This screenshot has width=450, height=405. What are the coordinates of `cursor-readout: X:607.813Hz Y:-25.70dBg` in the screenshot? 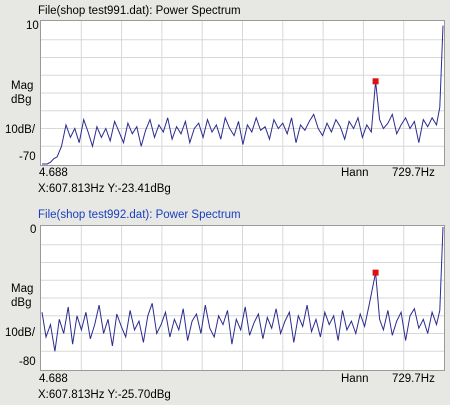 It's located at (104, 395).